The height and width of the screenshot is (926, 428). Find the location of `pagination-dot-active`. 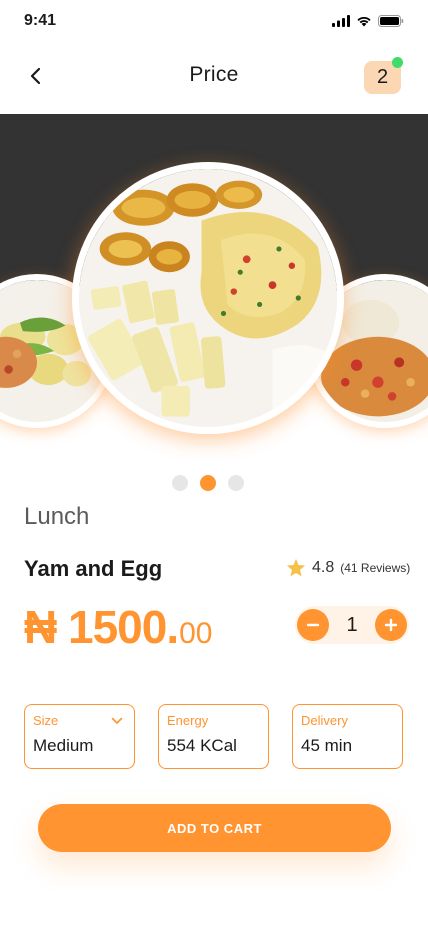

pagination-dot-active is located at coordinates (208, 483).